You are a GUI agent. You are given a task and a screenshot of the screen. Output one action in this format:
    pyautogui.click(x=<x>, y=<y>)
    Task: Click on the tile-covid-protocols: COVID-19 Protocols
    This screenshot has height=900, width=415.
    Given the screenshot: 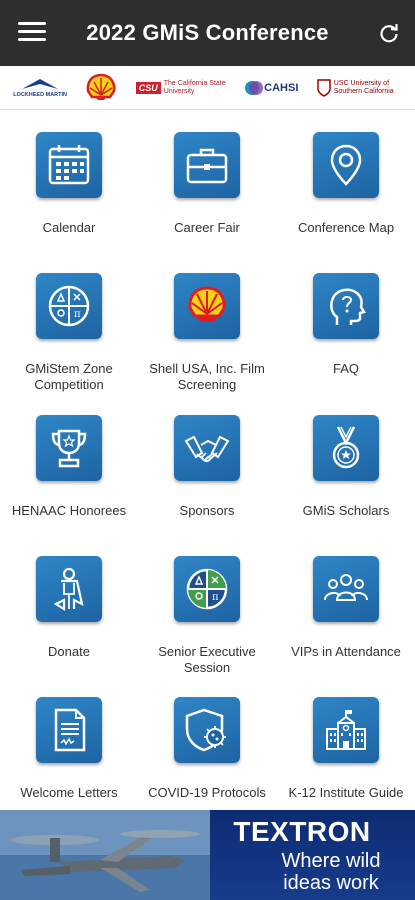 What is the action you would take?
    pyautogui.click(x=207, y=745)
    